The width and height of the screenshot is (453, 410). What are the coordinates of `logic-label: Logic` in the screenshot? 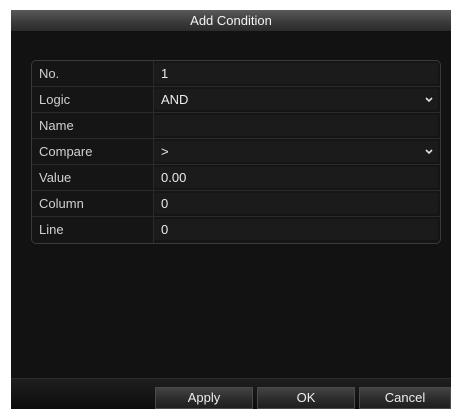 It's located at (93, 99).